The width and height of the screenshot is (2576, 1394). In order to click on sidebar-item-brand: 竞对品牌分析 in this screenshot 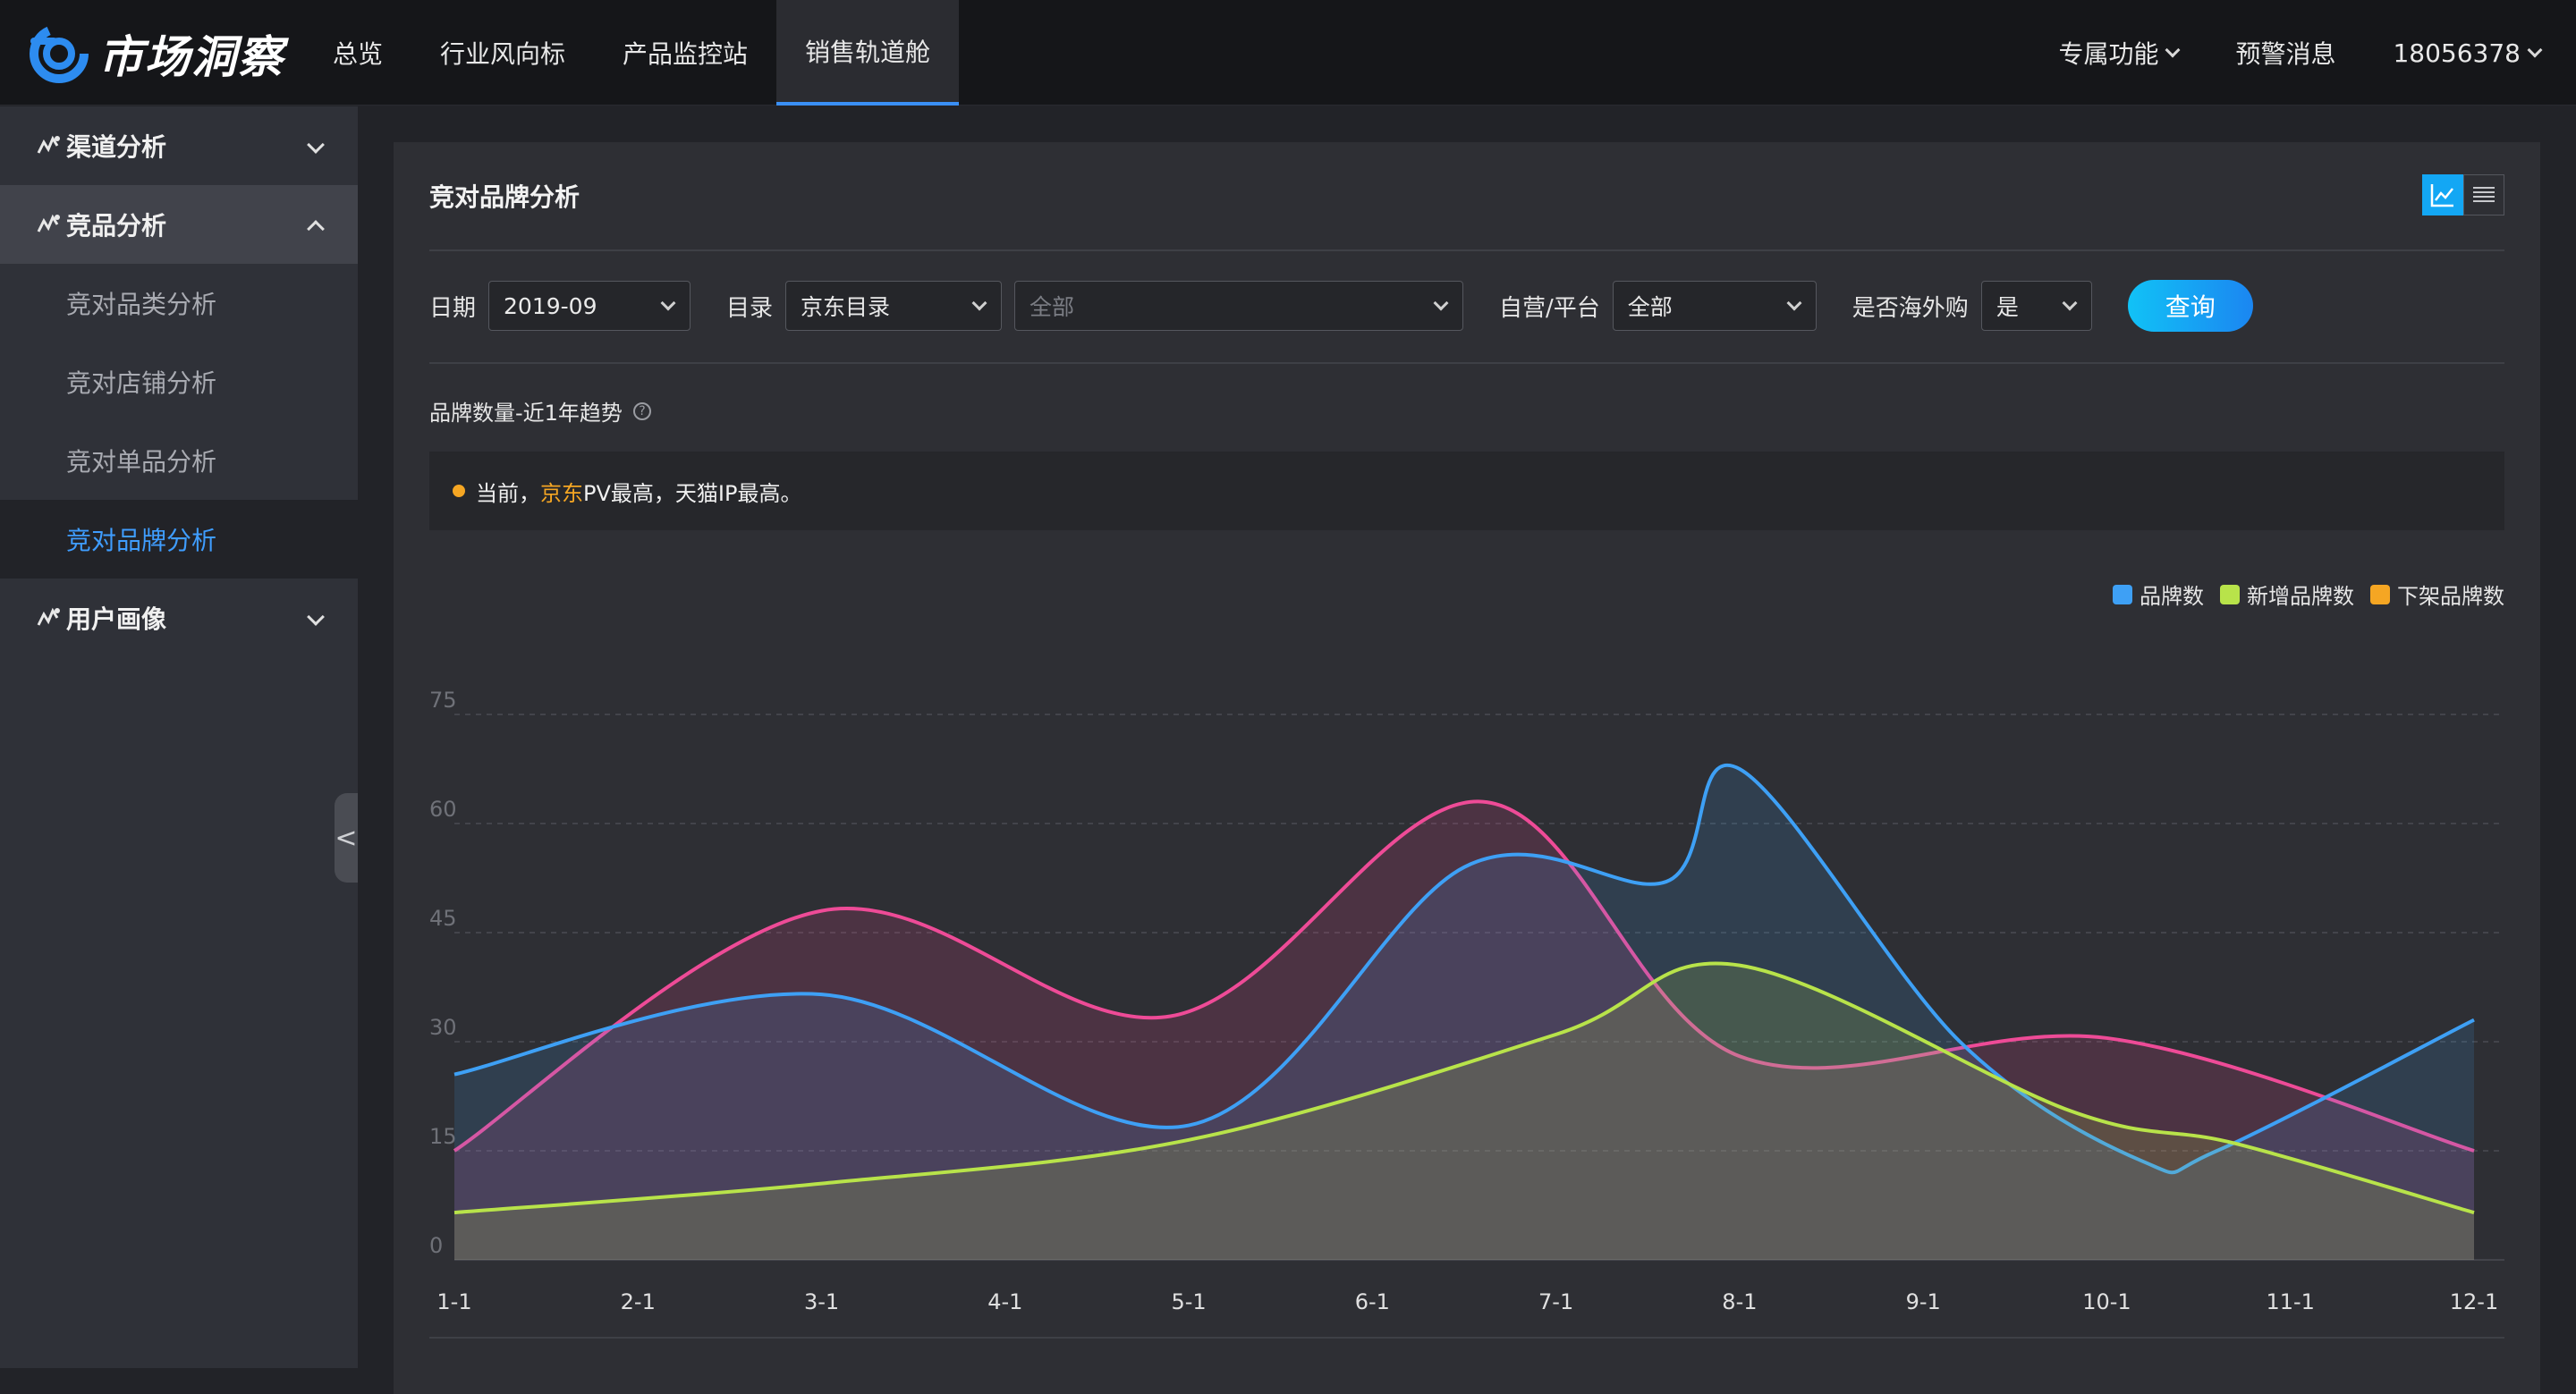, I will do `click(179, 539)`.